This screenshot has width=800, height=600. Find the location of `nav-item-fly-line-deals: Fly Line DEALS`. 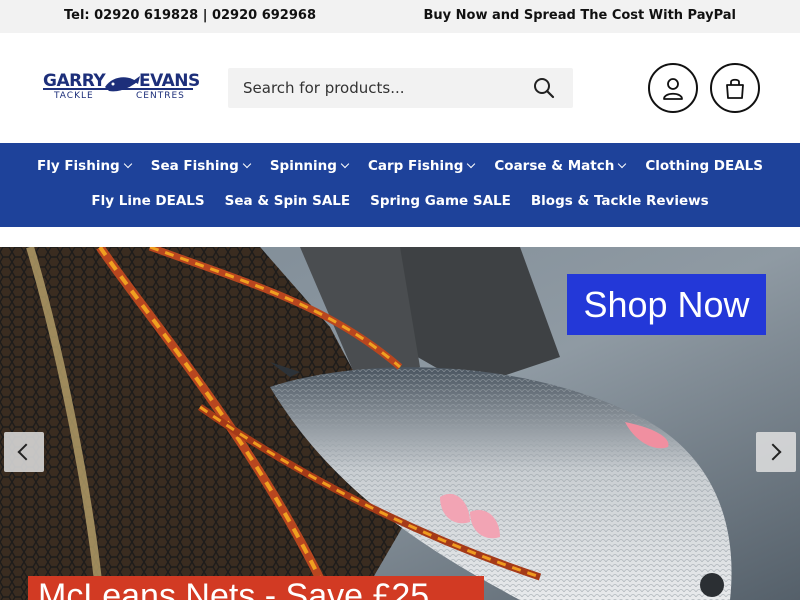

nav-item-fly-line-deals: Fly Line DEALS is located at coordinates (147, 201).